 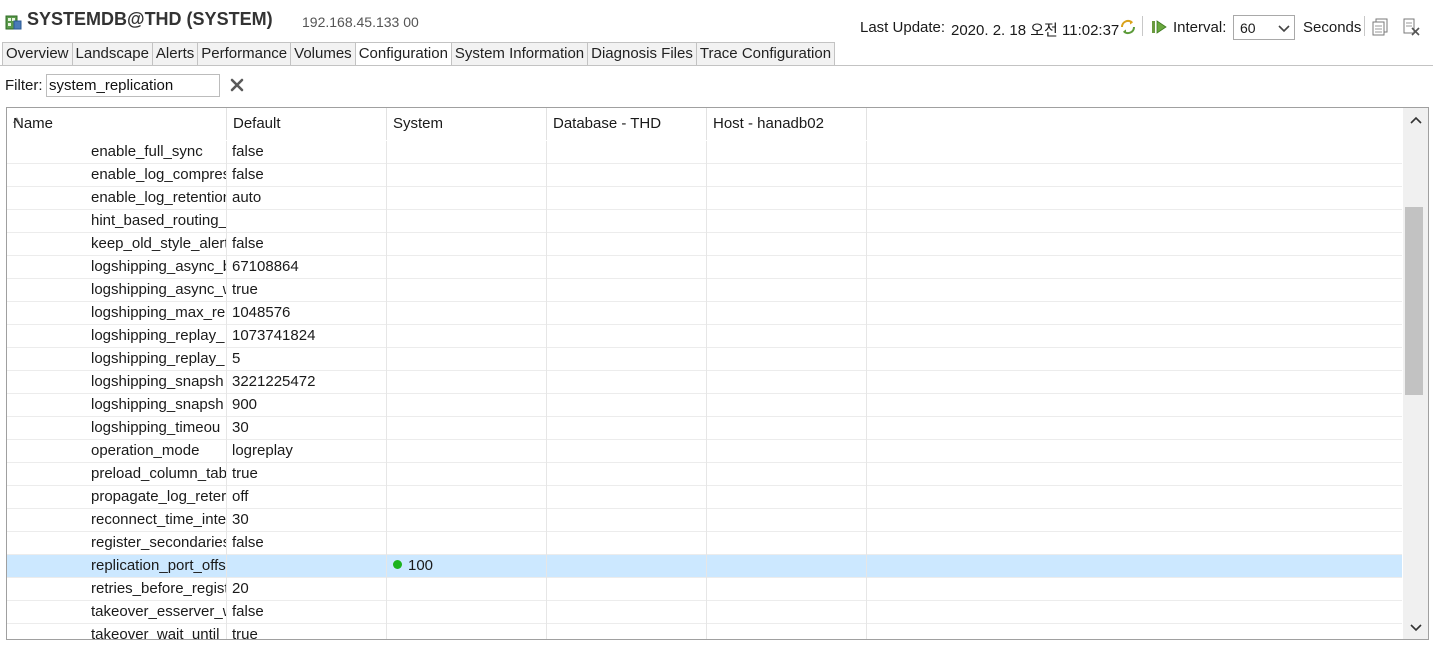 I want to click on copy-icon, so click(x=1380, y=27).